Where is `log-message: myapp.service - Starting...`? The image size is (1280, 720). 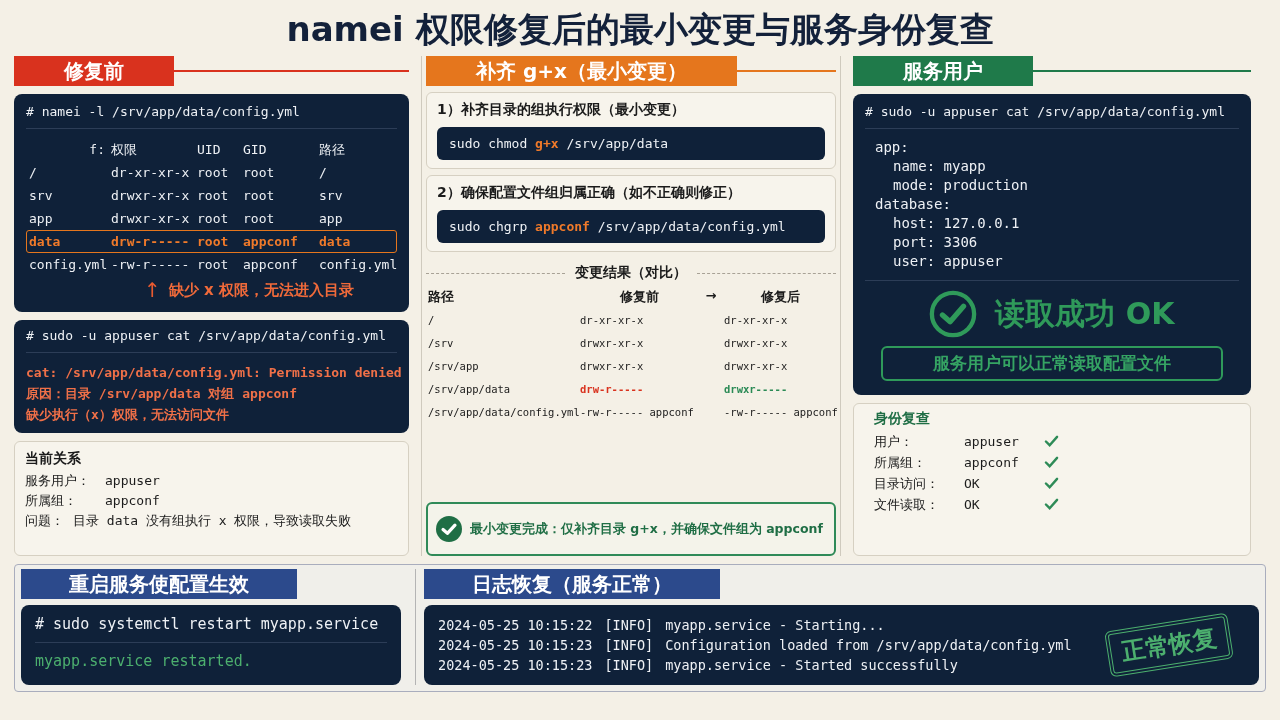
log-message: myapp.service - Starting... is located at coordinates (775, 625).